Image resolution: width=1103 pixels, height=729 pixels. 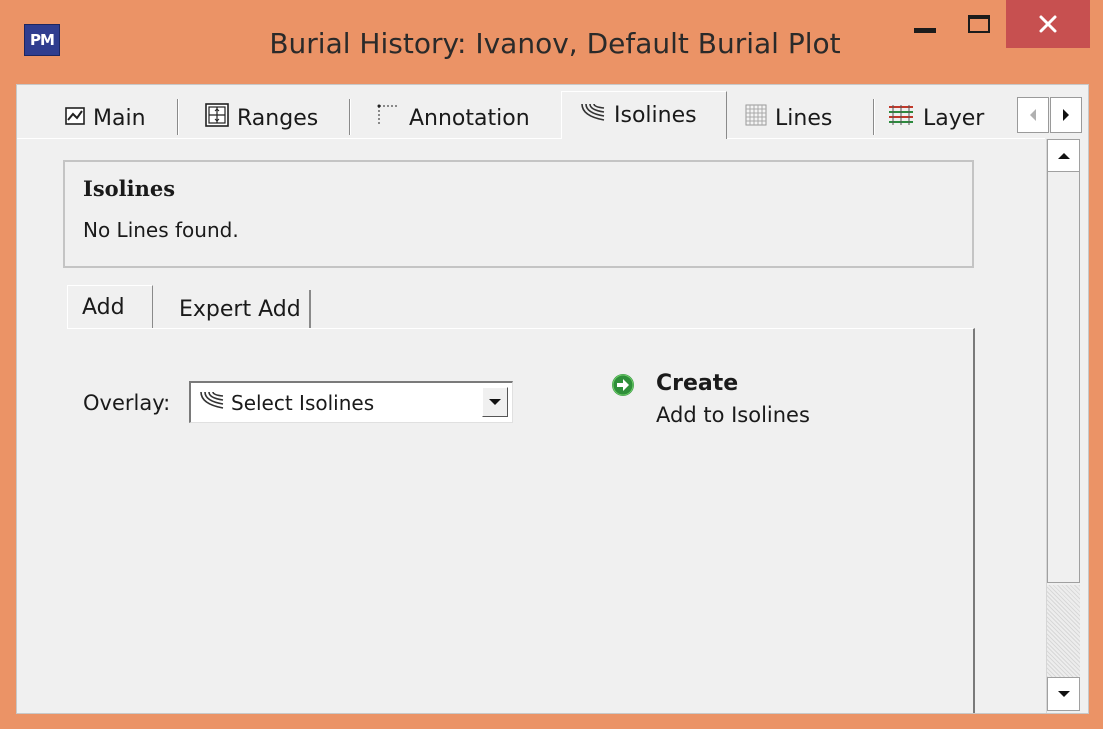 I want to click on dropdown-button, so click(x=495, y=402).